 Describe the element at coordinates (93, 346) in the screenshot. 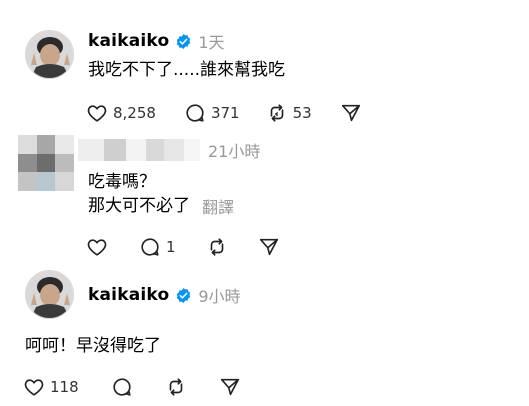

I see `post-text: 呵呵！早沒得吃了` at that location.